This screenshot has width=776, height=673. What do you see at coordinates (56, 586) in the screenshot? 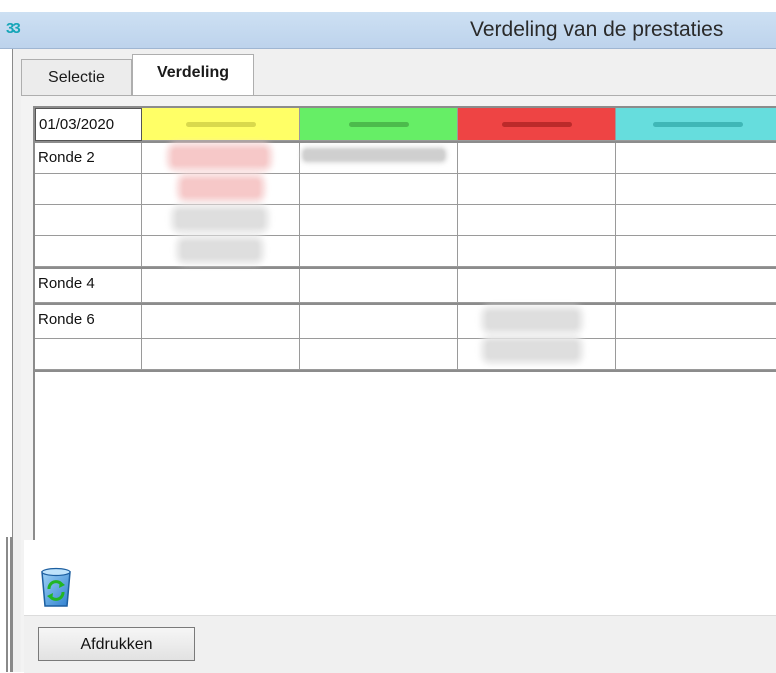
I see `refresh-icon` at bounding box center [56, 586].